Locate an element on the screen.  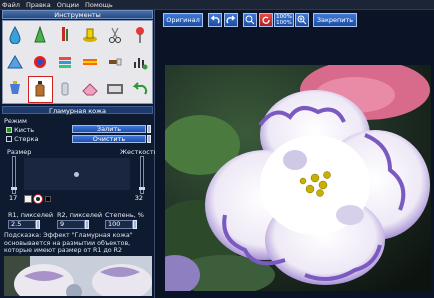
refresh-icon is located at coordinates (266, 20).